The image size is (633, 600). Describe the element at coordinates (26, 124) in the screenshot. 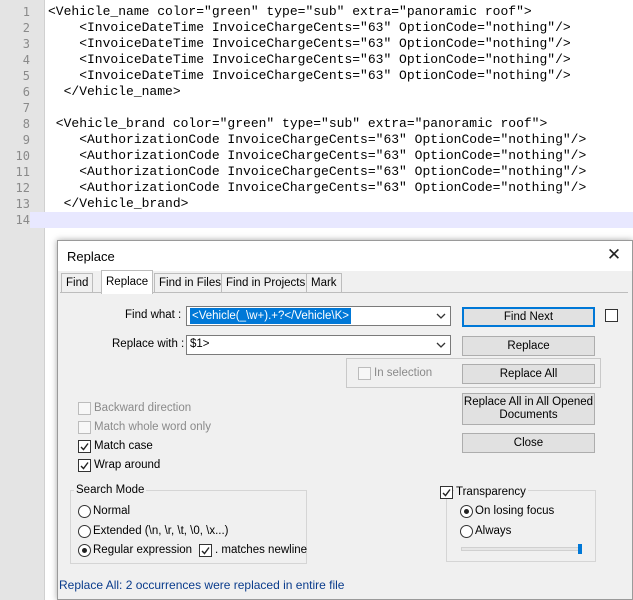

I see `line-number: 8` at that location.